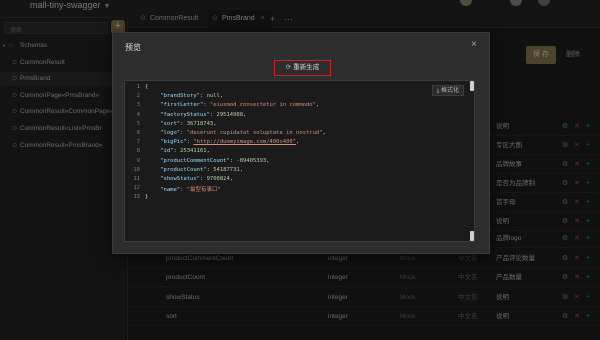 The image size is (600, 340). I want to click on line-number: 3, so click(138, 105).